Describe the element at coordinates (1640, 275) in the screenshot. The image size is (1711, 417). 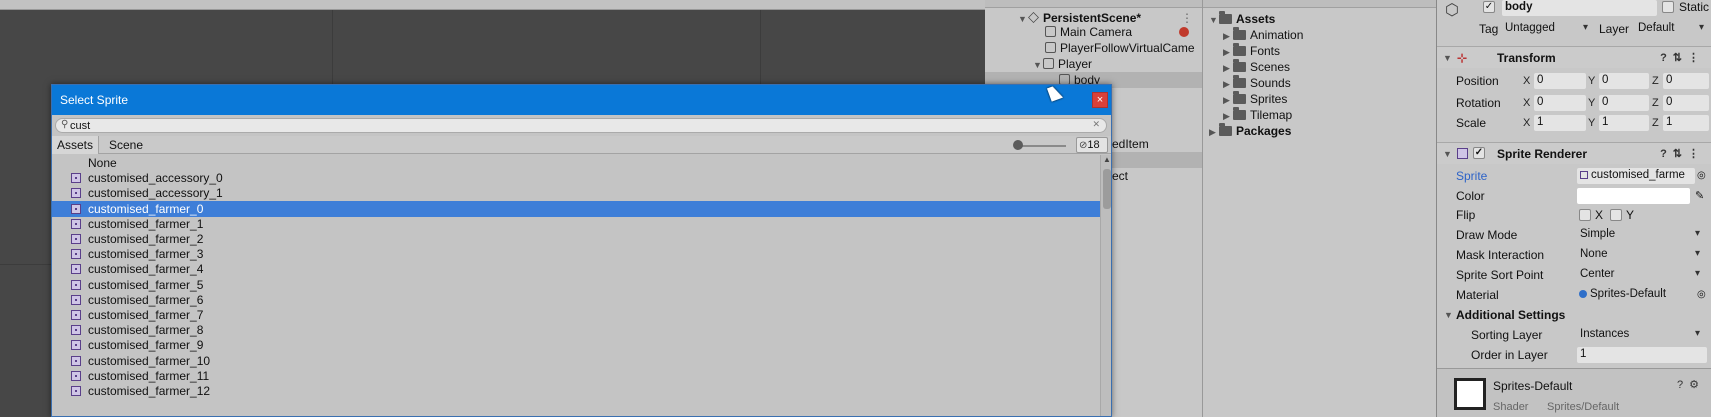
I see `sprite-sort-point-dropdown: Center` at that location.